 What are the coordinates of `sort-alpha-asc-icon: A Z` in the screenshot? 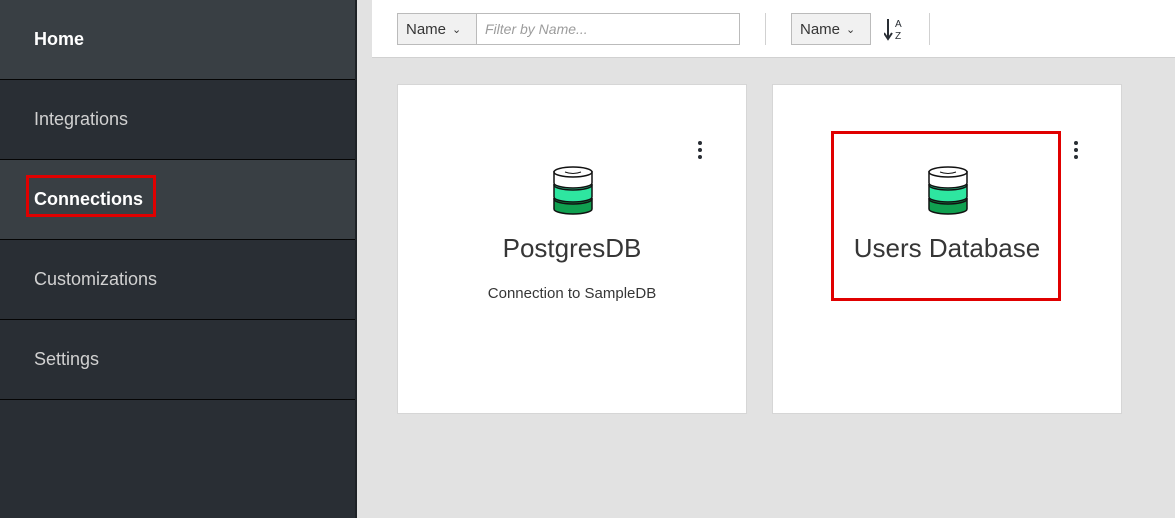 It's located at (895, 29).